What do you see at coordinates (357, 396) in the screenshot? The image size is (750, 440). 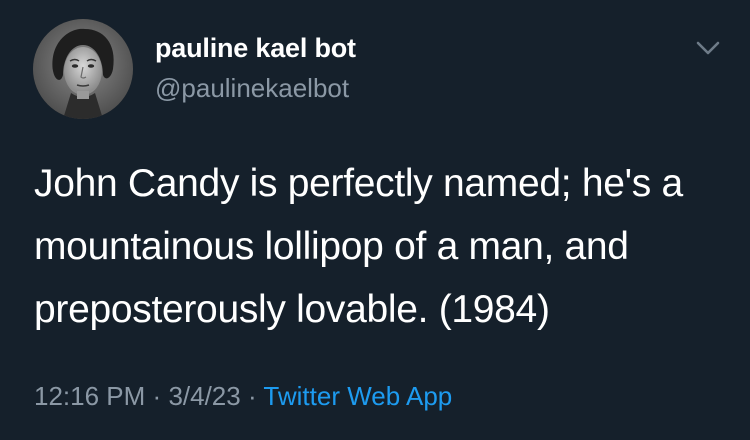 I see `tweet-source-link: Twitter Web App` at bounding box center [357, 396].